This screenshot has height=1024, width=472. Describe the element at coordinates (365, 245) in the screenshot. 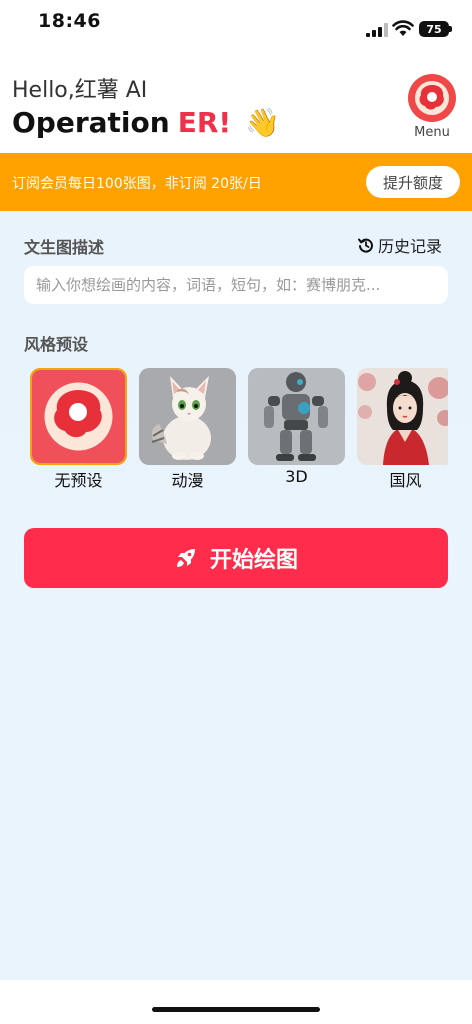

I see `history-icon` at that location.